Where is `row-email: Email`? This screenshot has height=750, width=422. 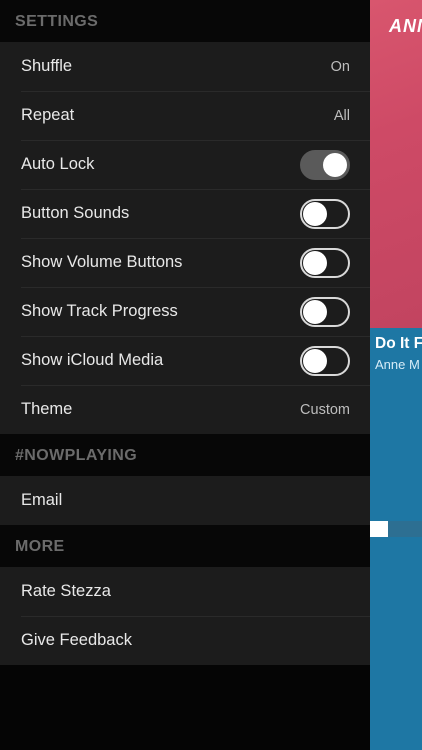 row-email: Email is located at coordinates (185, 500).